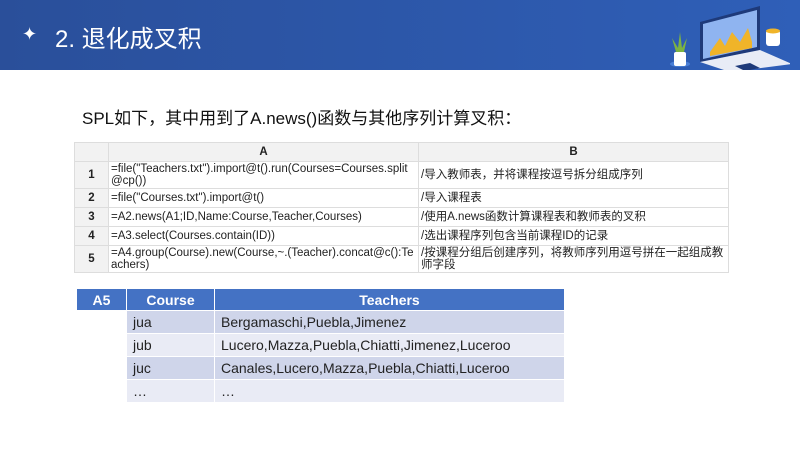 This screenshot has height=450, width=800. Describe the element at coordinates (730, 38) in the screenshot. I see `laptop-illustration-icon` at that location.